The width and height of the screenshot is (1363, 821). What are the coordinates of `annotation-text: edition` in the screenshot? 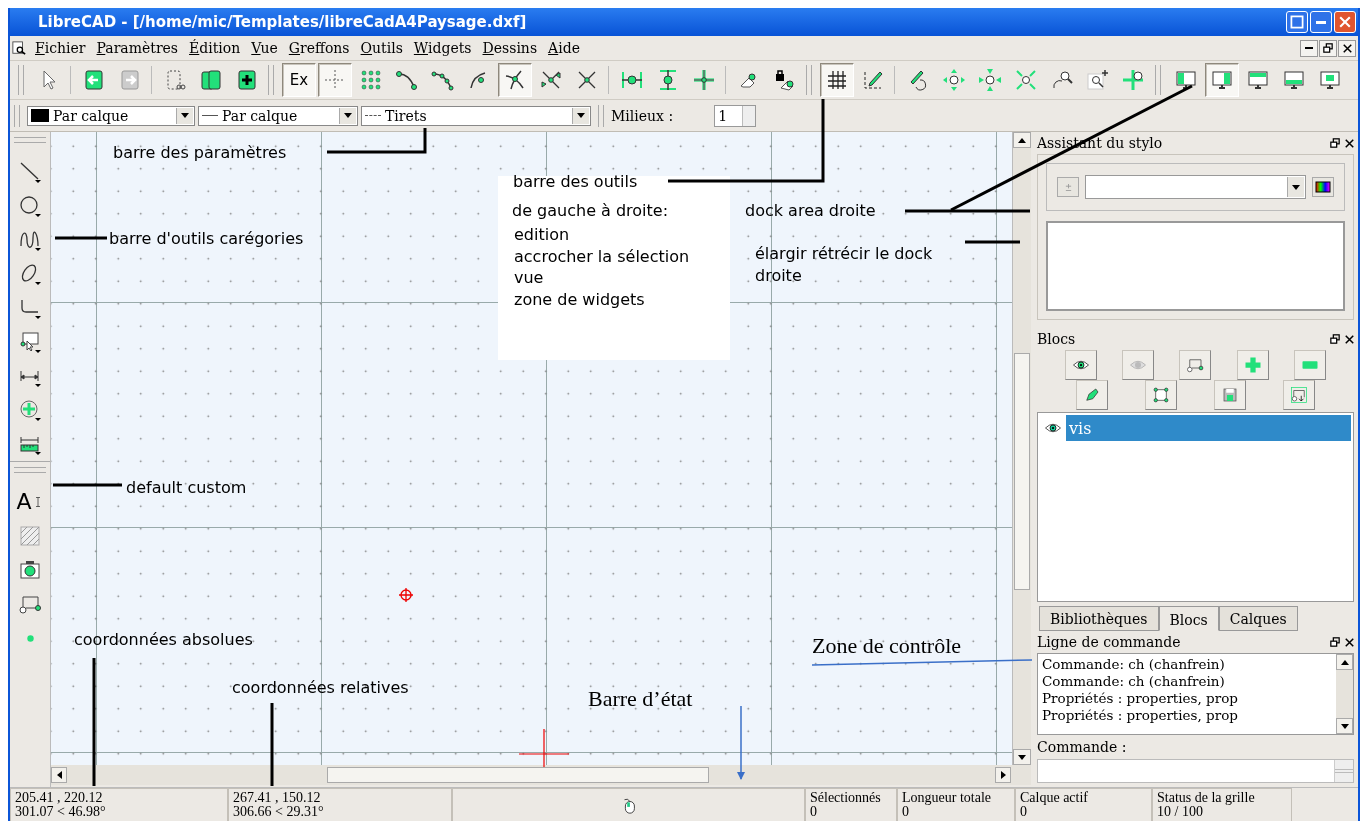 It's located at (542, 234).